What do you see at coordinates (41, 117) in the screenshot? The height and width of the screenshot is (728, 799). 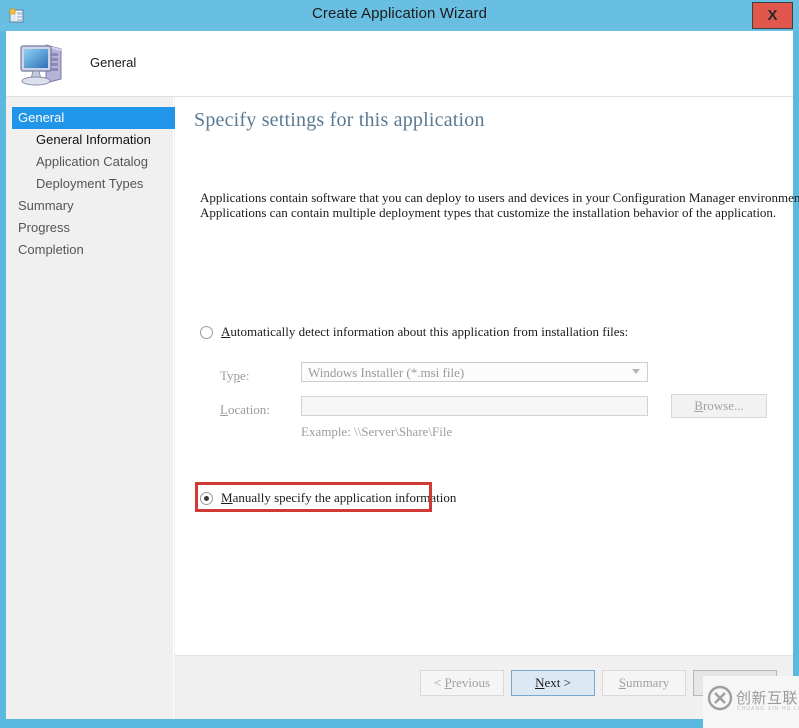 I see `sidebar-item-label: General` at bounding box center [41, 117].